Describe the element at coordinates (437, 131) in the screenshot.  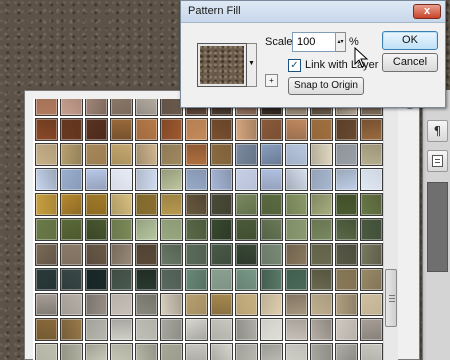
I see `paragraph-panel-button: ¶` at that location.